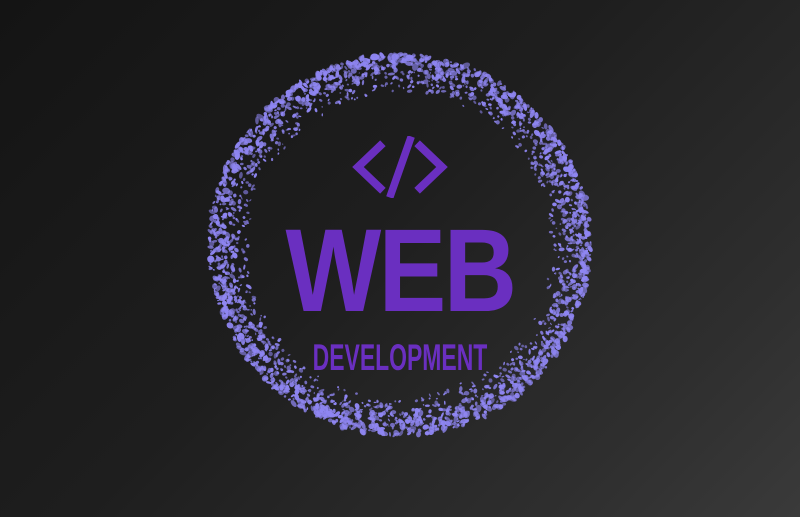  Describe the element at coordinates (400, 167) in the screenshot. I see `code-brackets-icon` at that location.